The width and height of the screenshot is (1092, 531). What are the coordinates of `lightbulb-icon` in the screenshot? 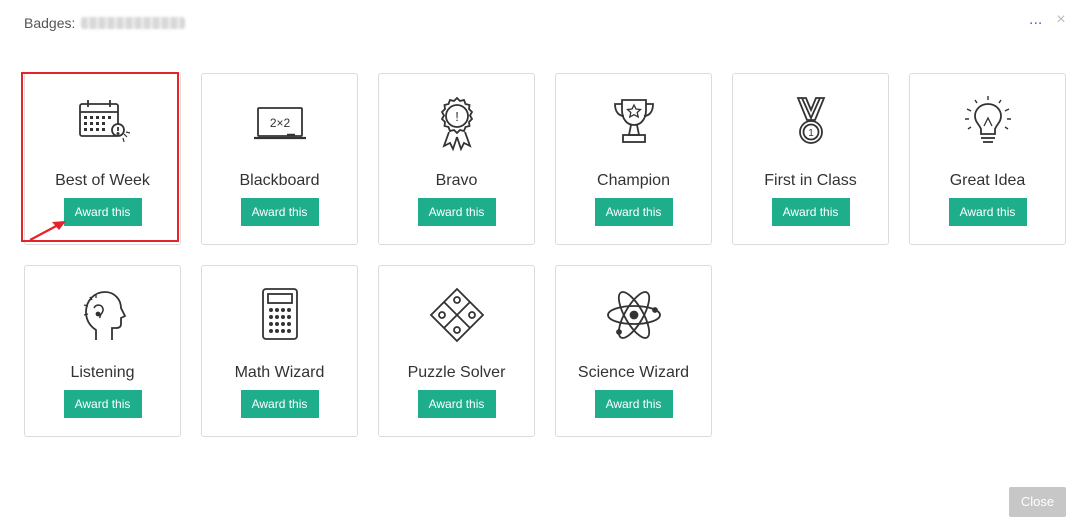 It's located at (988, 123).